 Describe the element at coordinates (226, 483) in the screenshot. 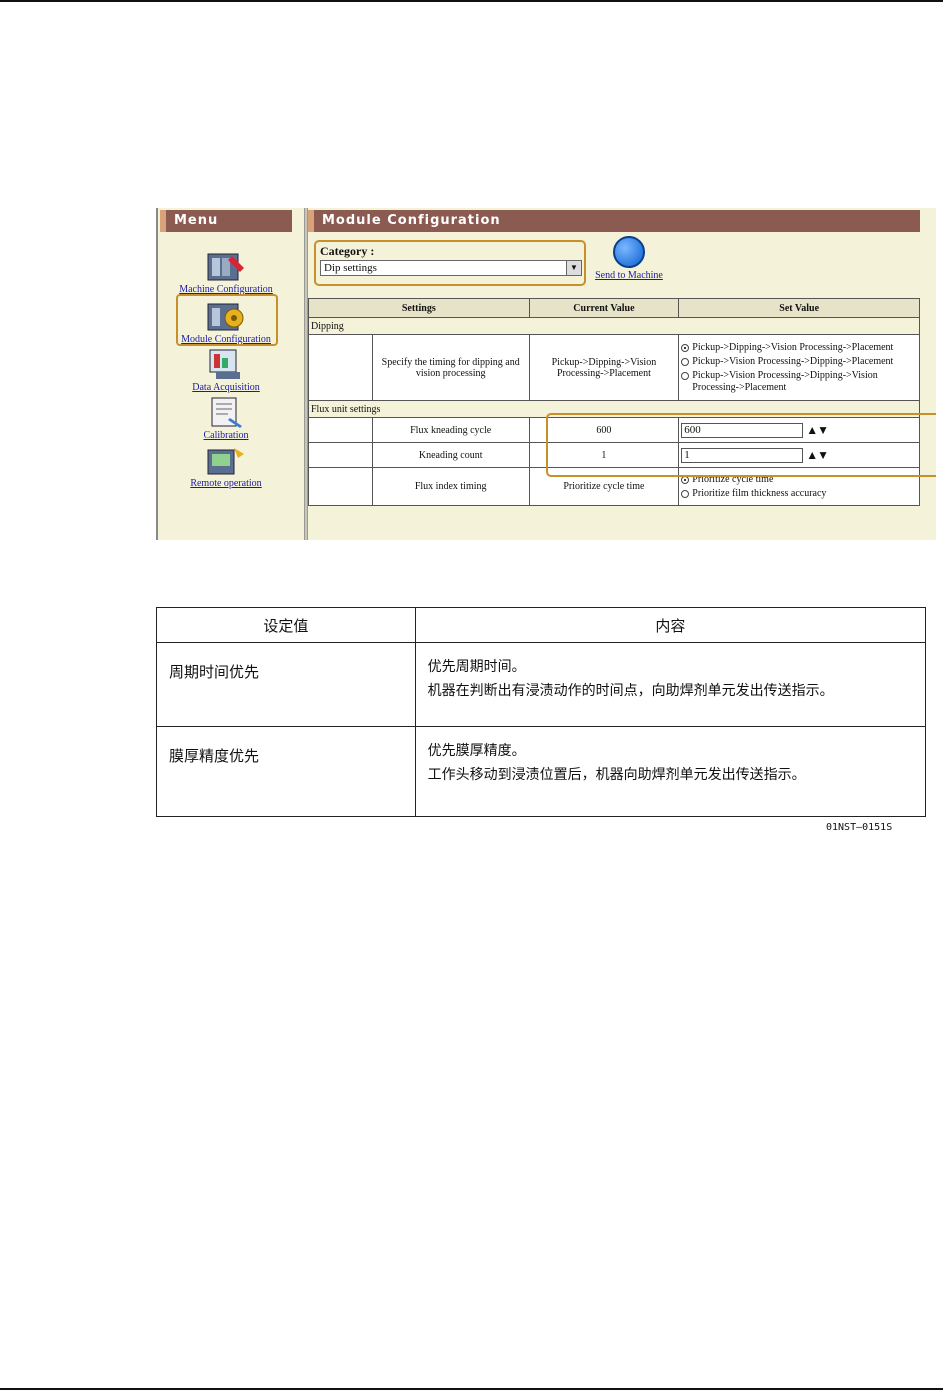

I see `menu-item-label: Remote operation` at that location.